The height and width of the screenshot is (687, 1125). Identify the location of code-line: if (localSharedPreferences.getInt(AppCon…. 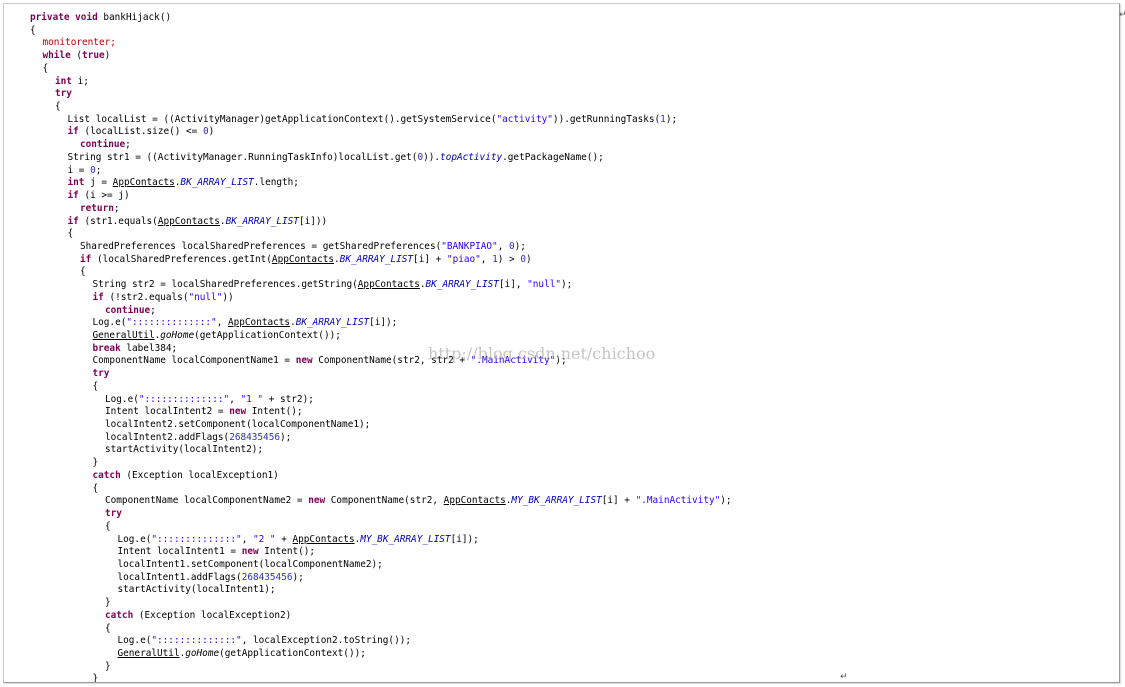
(306, 259).